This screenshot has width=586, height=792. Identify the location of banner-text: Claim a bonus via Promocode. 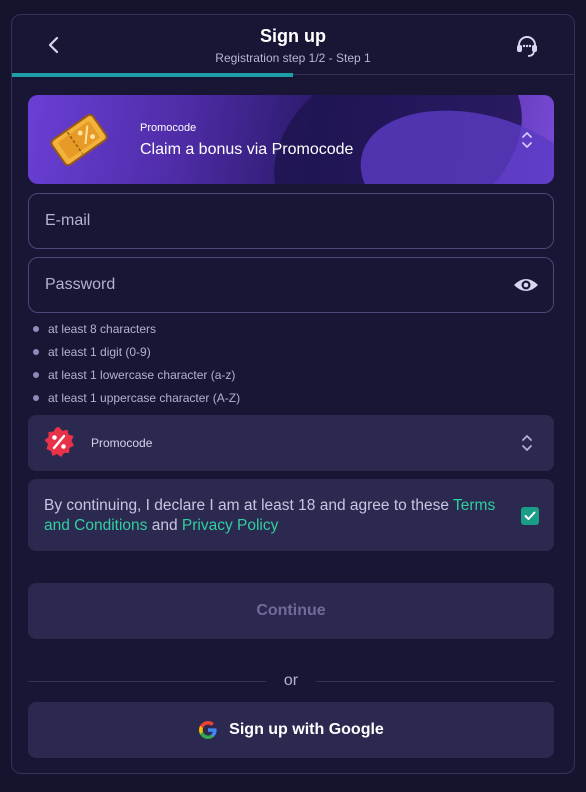
(247, 149).